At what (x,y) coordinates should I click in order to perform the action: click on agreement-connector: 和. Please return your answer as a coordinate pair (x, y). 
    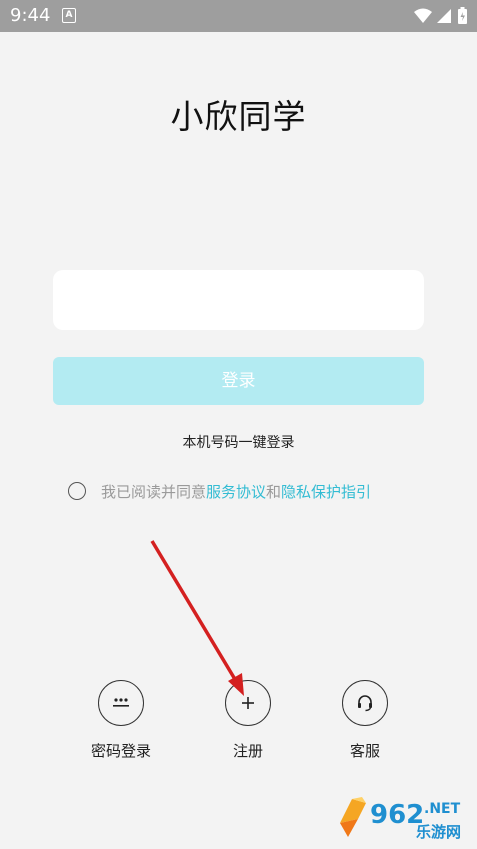
    Looking at the image, I should click on (274, 491).